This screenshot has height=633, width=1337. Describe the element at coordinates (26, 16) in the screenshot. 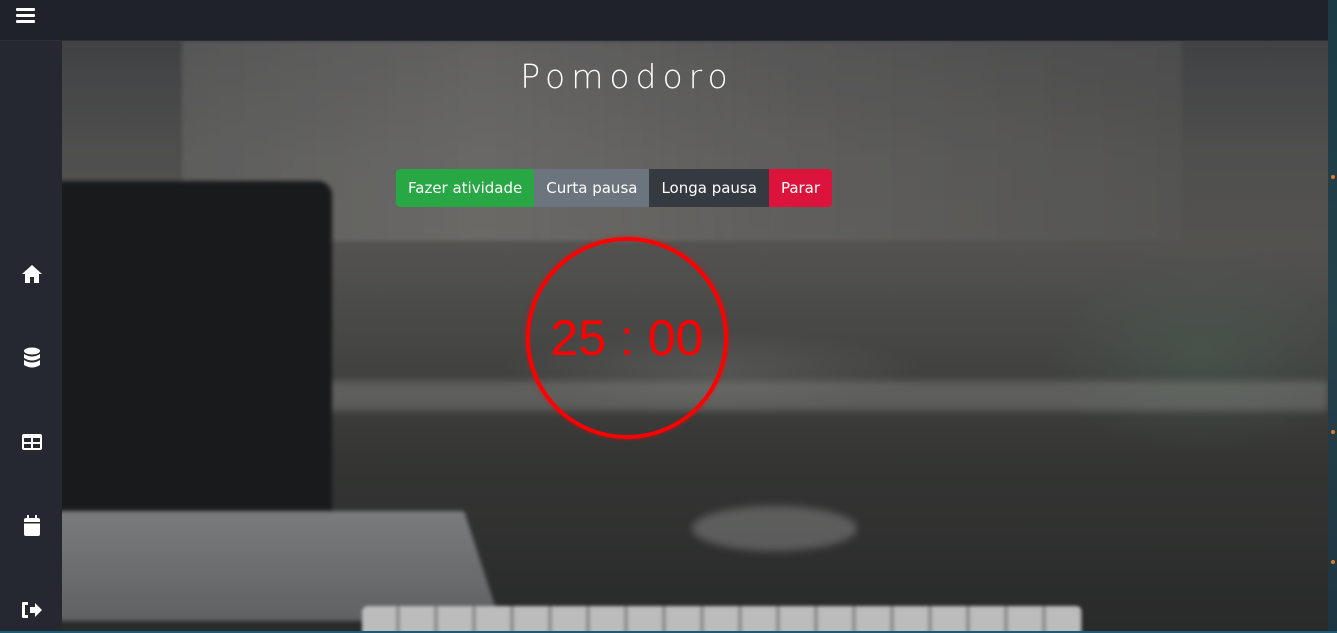

I see `hamburger-menu-icon` at that location.